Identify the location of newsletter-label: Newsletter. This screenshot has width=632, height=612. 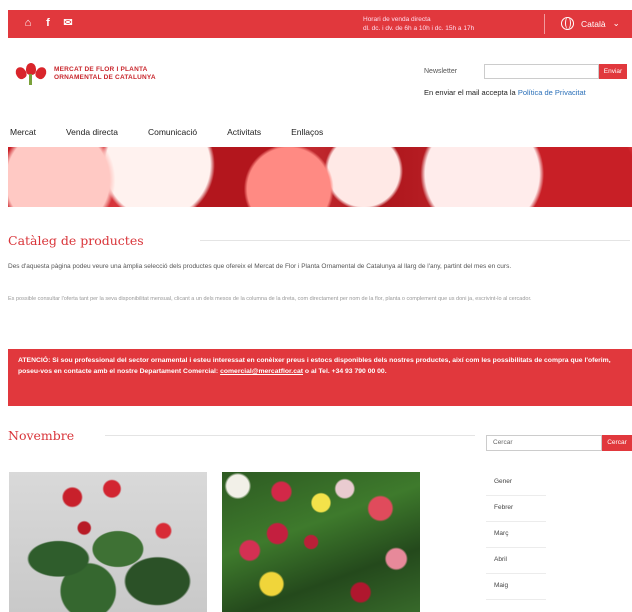
(441, 71).